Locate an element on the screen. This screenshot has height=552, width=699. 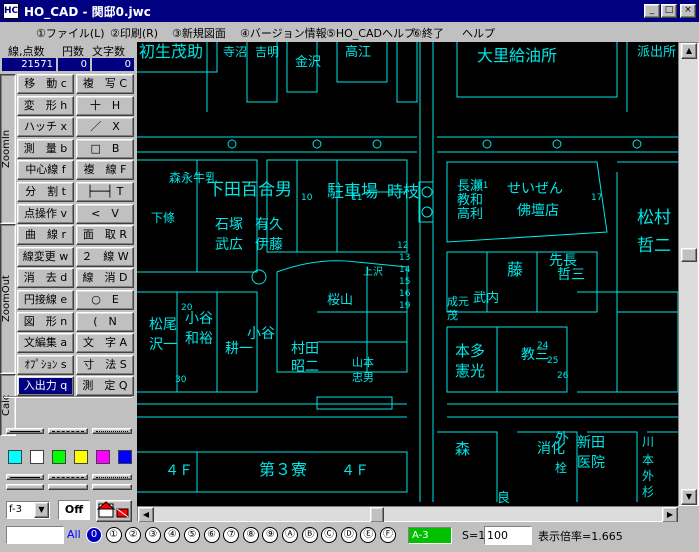
command-button-8-0: 線変更 w is located at coordinates (45, 256).